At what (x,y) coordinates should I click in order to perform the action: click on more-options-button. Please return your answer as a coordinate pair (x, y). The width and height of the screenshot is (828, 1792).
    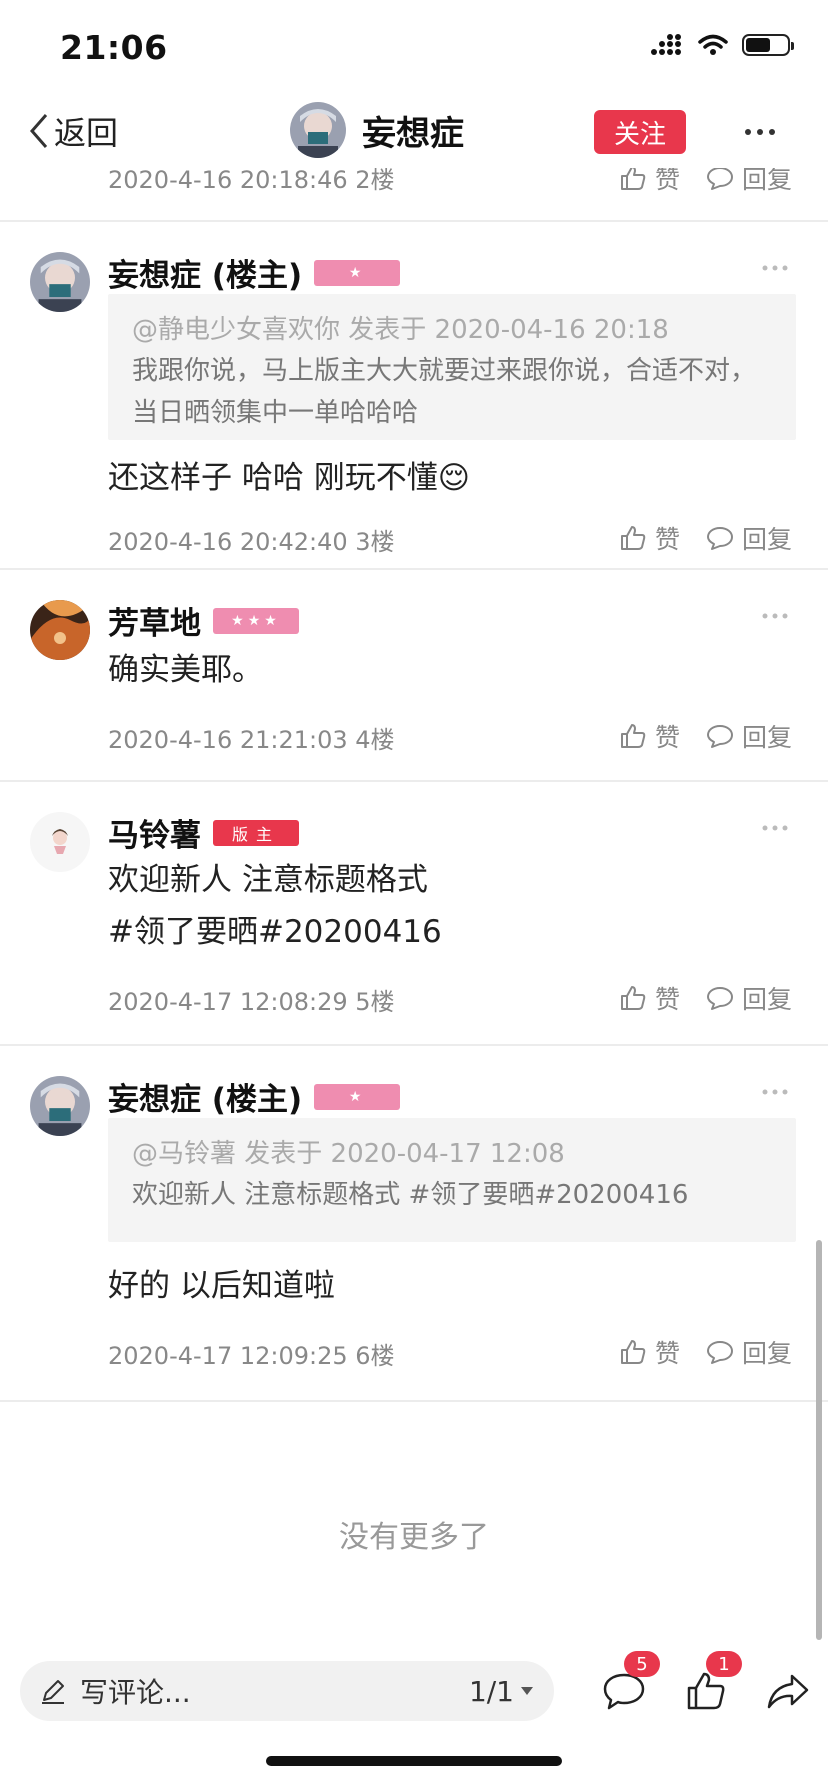
    Looking at the image, I should click on (760, 132).